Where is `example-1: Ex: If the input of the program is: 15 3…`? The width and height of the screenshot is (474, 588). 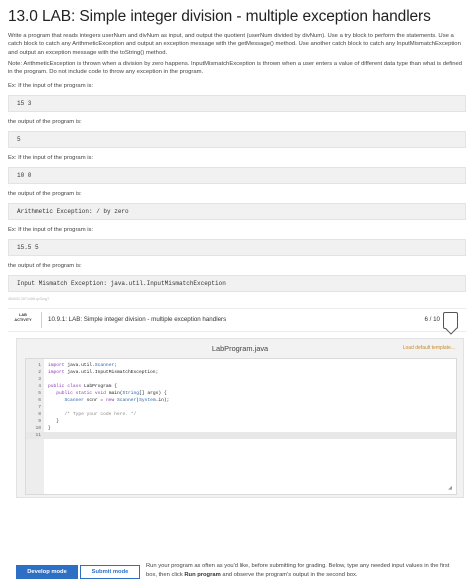
example-1: Ex: If the input of the program is: 15 3… is located at coordinates (237, 115).